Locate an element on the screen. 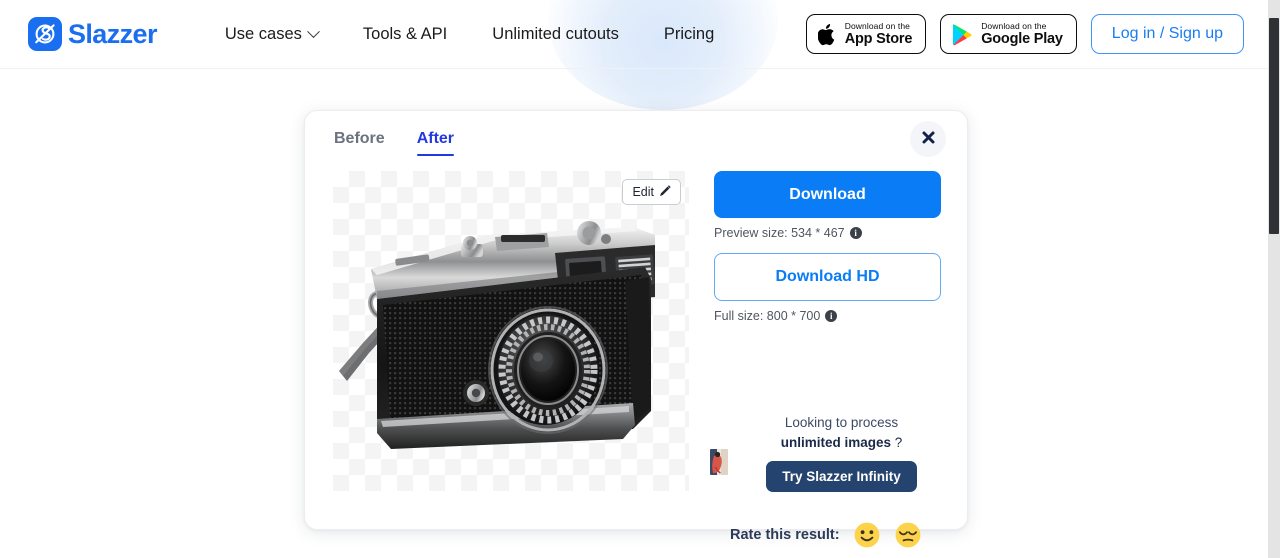 The image size is (1280, 558). close-icon is located at coordinates (928, 139).